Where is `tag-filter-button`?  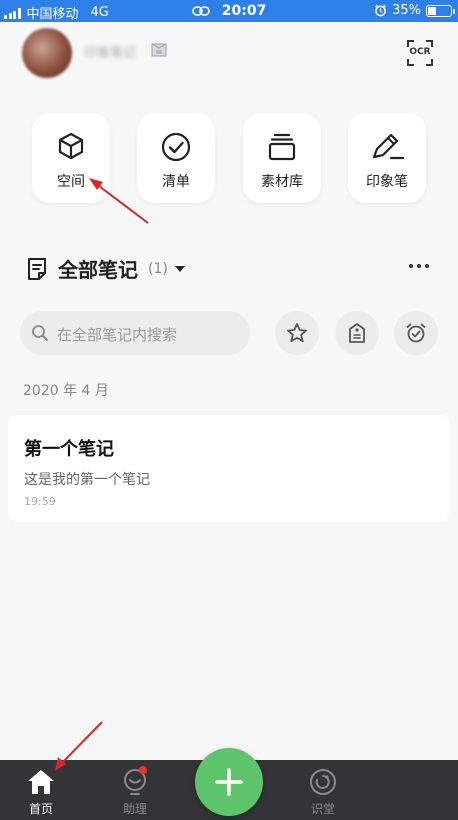 tag-filter-button is located at coordinates (357, 333).